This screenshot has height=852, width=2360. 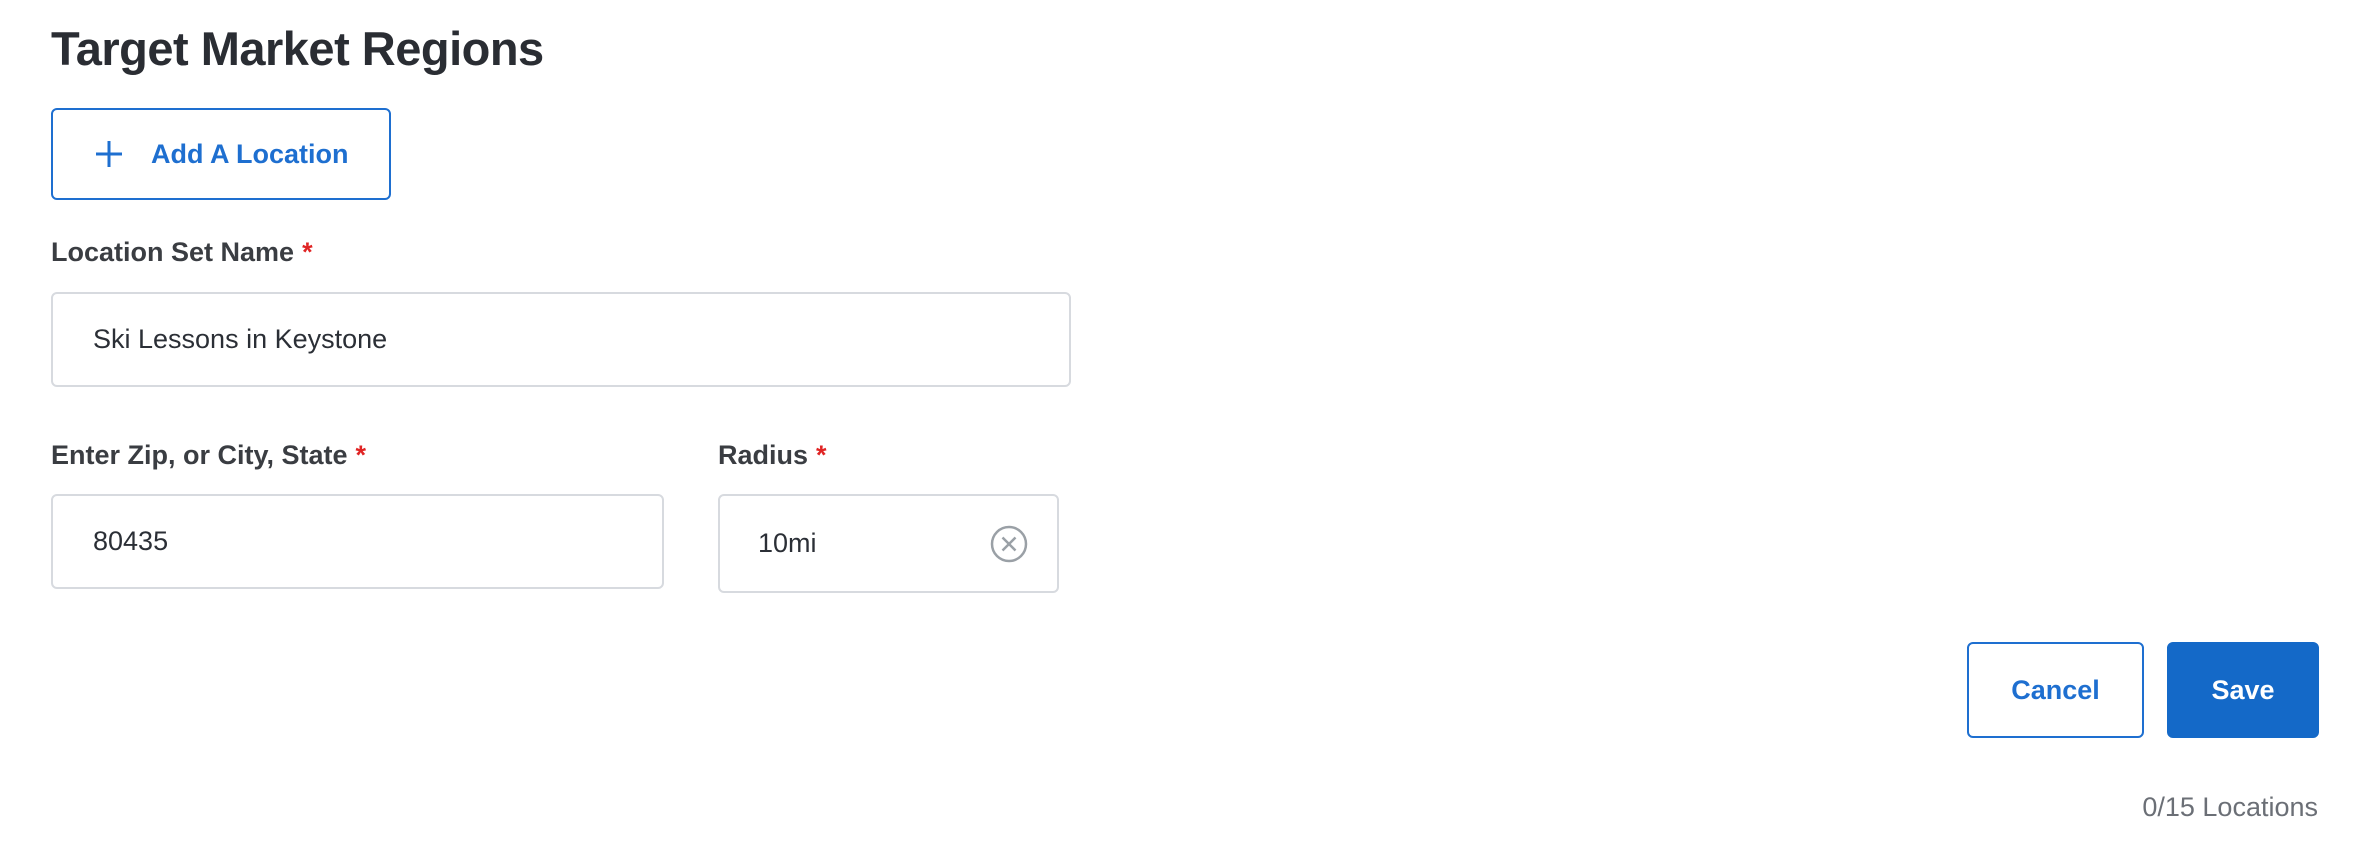 I want to click on radius-value: 10mi, so click(x=787, y=543).